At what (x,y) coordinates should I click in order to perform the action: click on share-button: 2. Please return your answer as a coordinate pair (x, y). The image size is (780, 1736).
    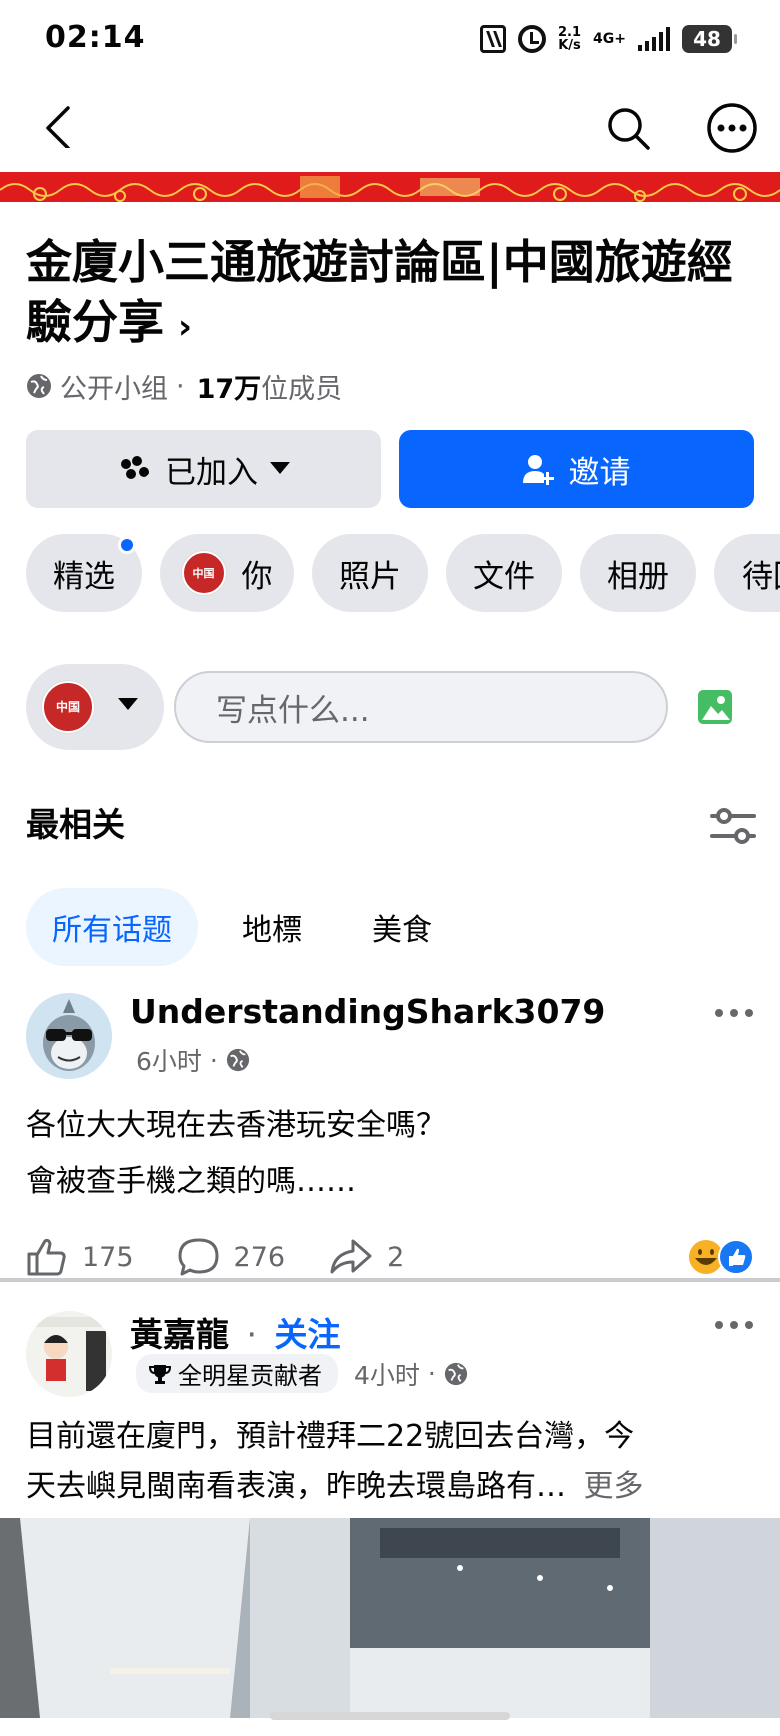
    Looking at the image, I should click on (366, 1257).